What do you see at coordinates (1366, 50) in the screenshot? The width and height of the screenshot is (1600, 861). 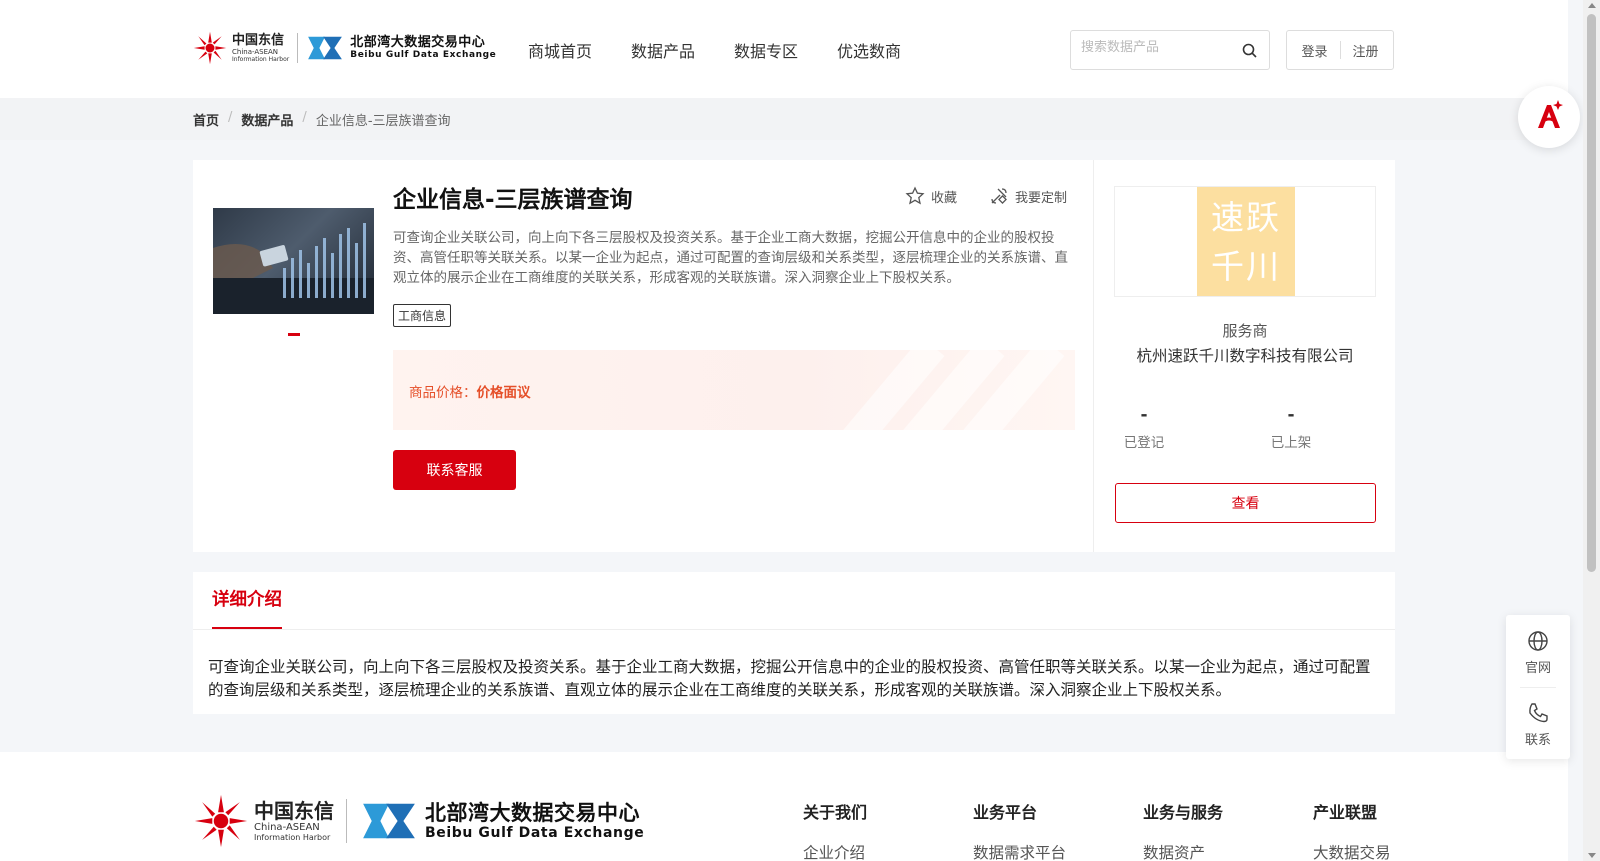 I see `register-link: 注册` at bounding box center [1366, 50].